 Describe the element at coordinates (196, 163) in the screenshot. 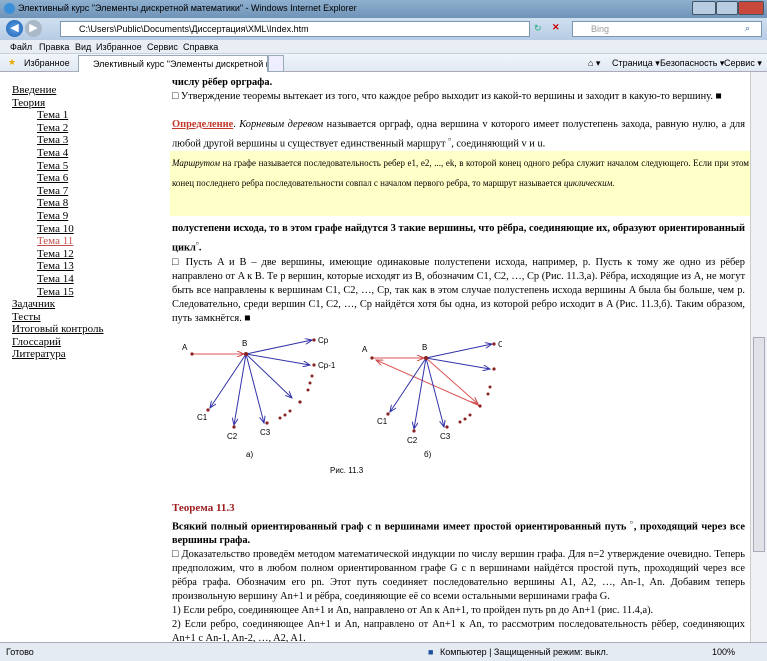

I see `tooltip-term: Маршрутом` at that location.